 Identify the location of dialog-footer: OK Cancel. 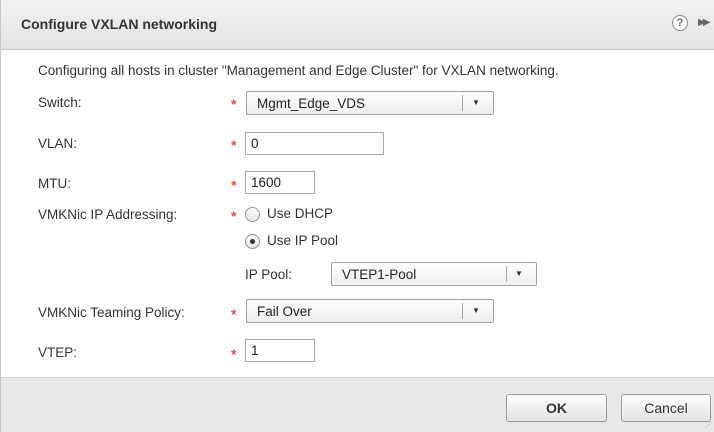
(357, 404).